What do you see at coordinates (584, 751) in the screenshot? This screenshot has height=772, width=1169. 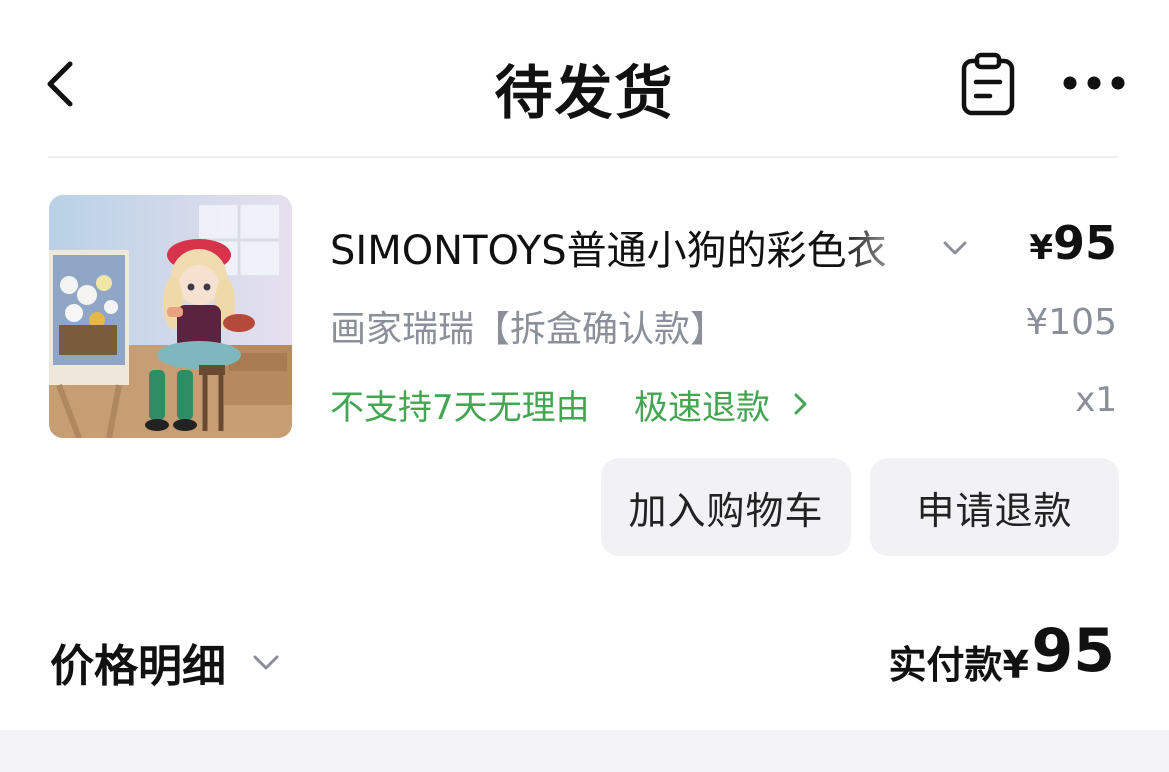 I see `section-separator` at bounding box center [584, 751].